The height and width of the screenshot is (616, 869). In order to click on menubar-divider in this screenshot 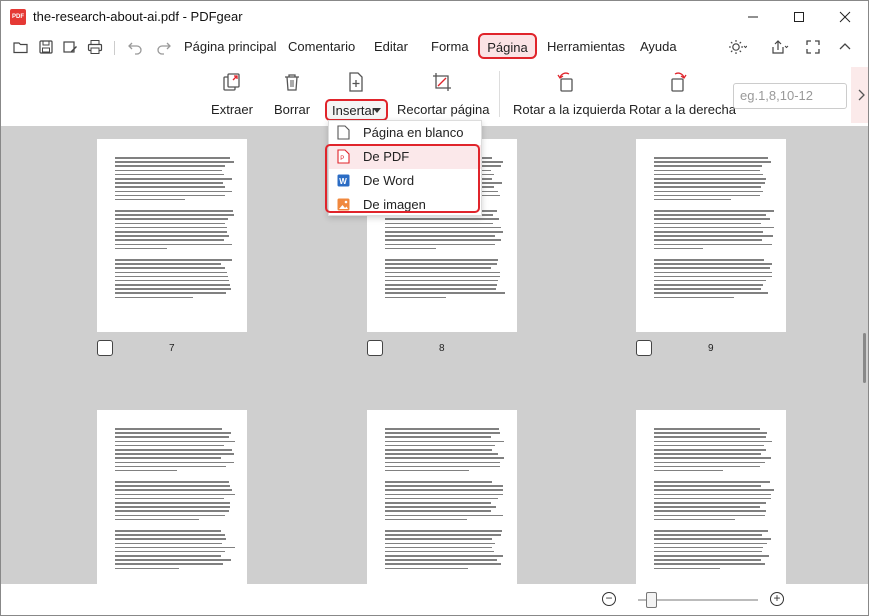, I will do `click(114, 48)`.